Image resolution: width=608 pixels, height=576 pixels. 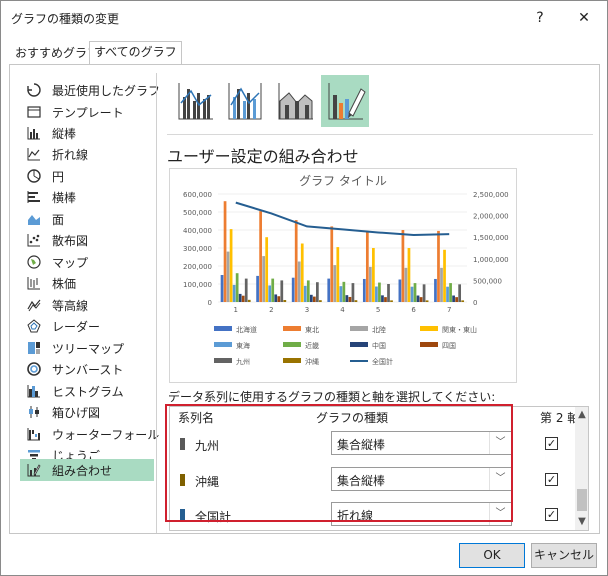 I want to click on sidebar-item-label: 面, so click(x=58, y=220).